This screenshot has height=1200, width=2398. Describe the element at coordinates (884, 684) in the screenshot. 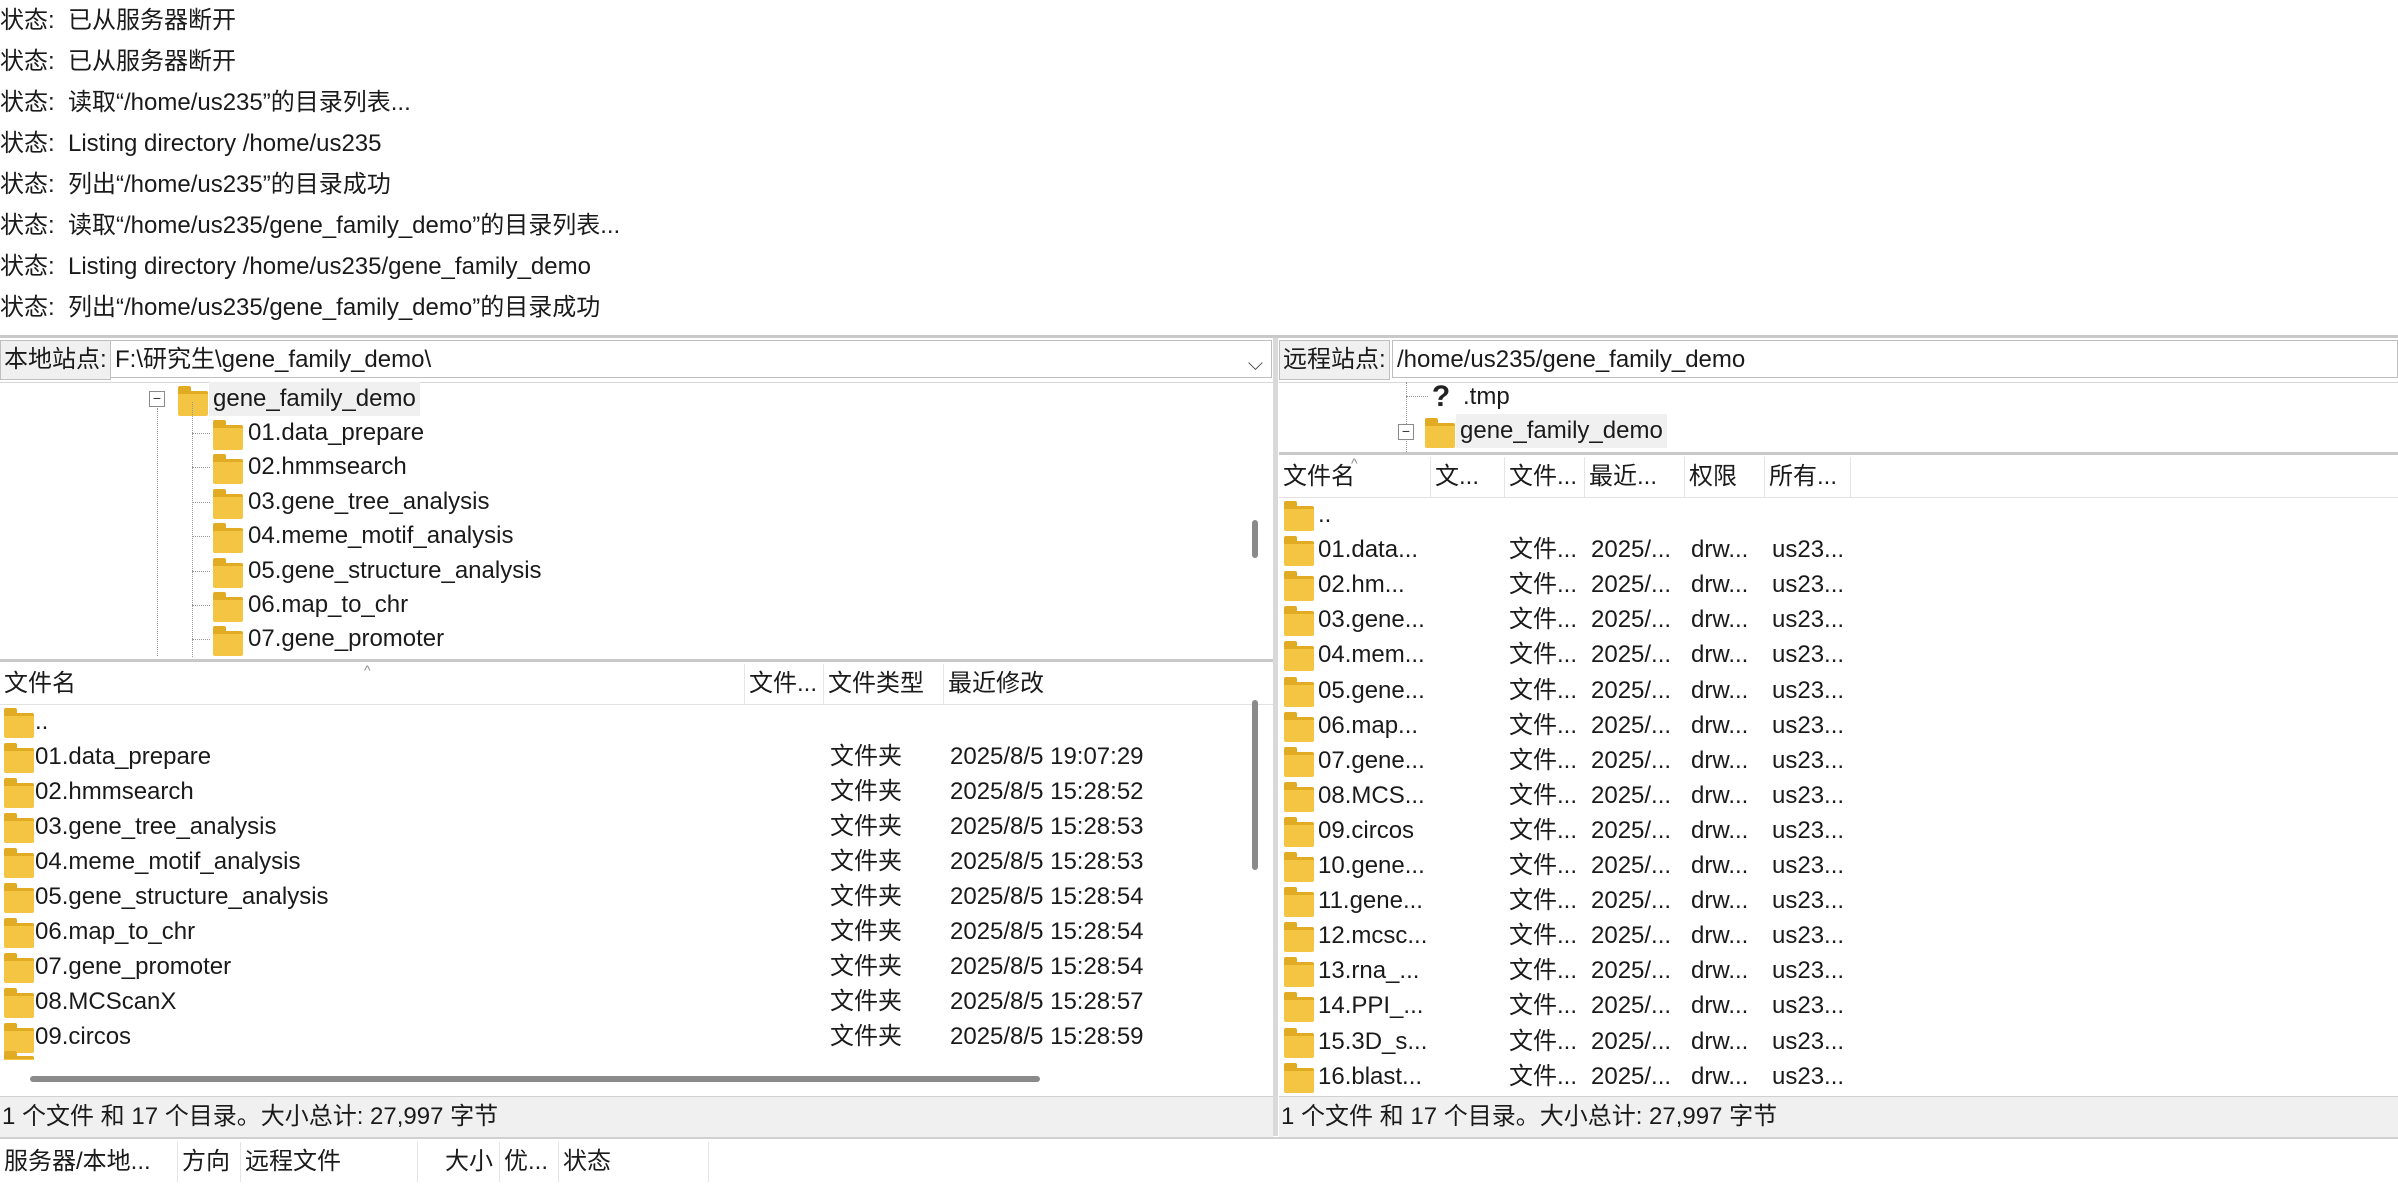

I see `local-col-type: 文件类型` at that location.